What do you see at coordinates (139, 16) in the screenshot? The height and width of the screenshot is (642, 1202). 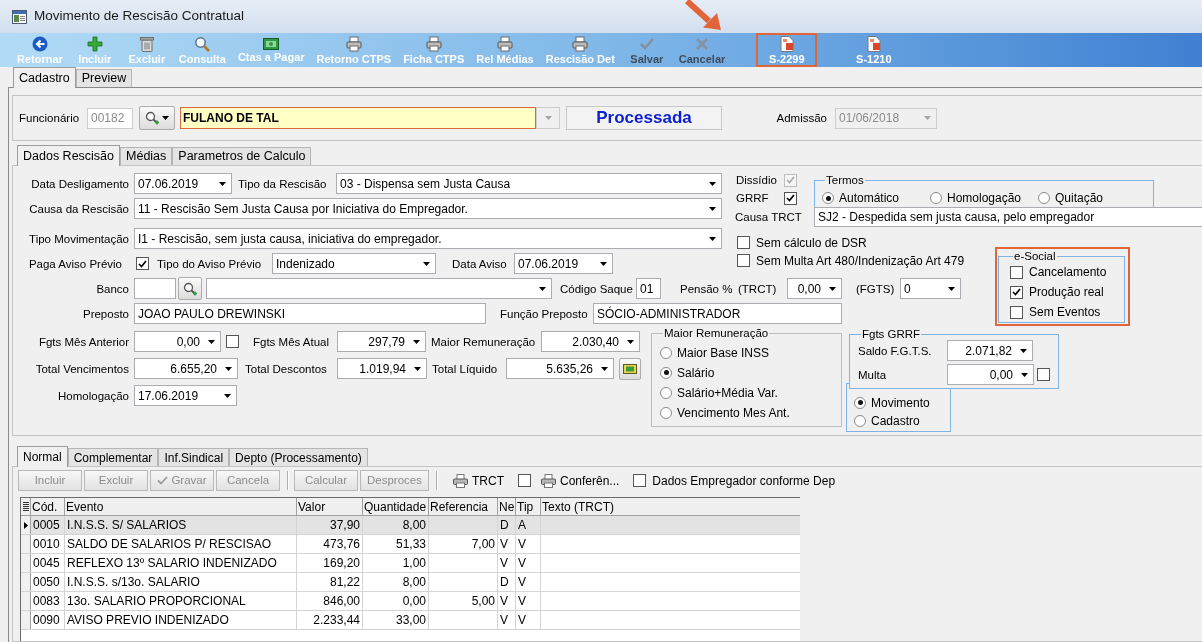 I see `window-title: Movimento de Rescisão Contratual` at bounding box center [139, 16].